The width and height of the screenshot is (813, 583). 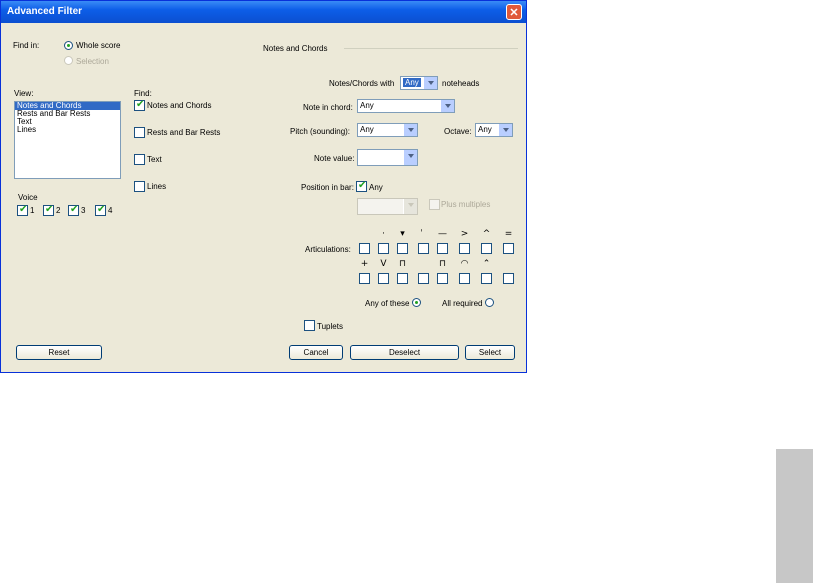 What do you see at coordinates (26, 45) in the screenshot?
I see `find-in-label: Find in:` at bounding box center [26, 45].